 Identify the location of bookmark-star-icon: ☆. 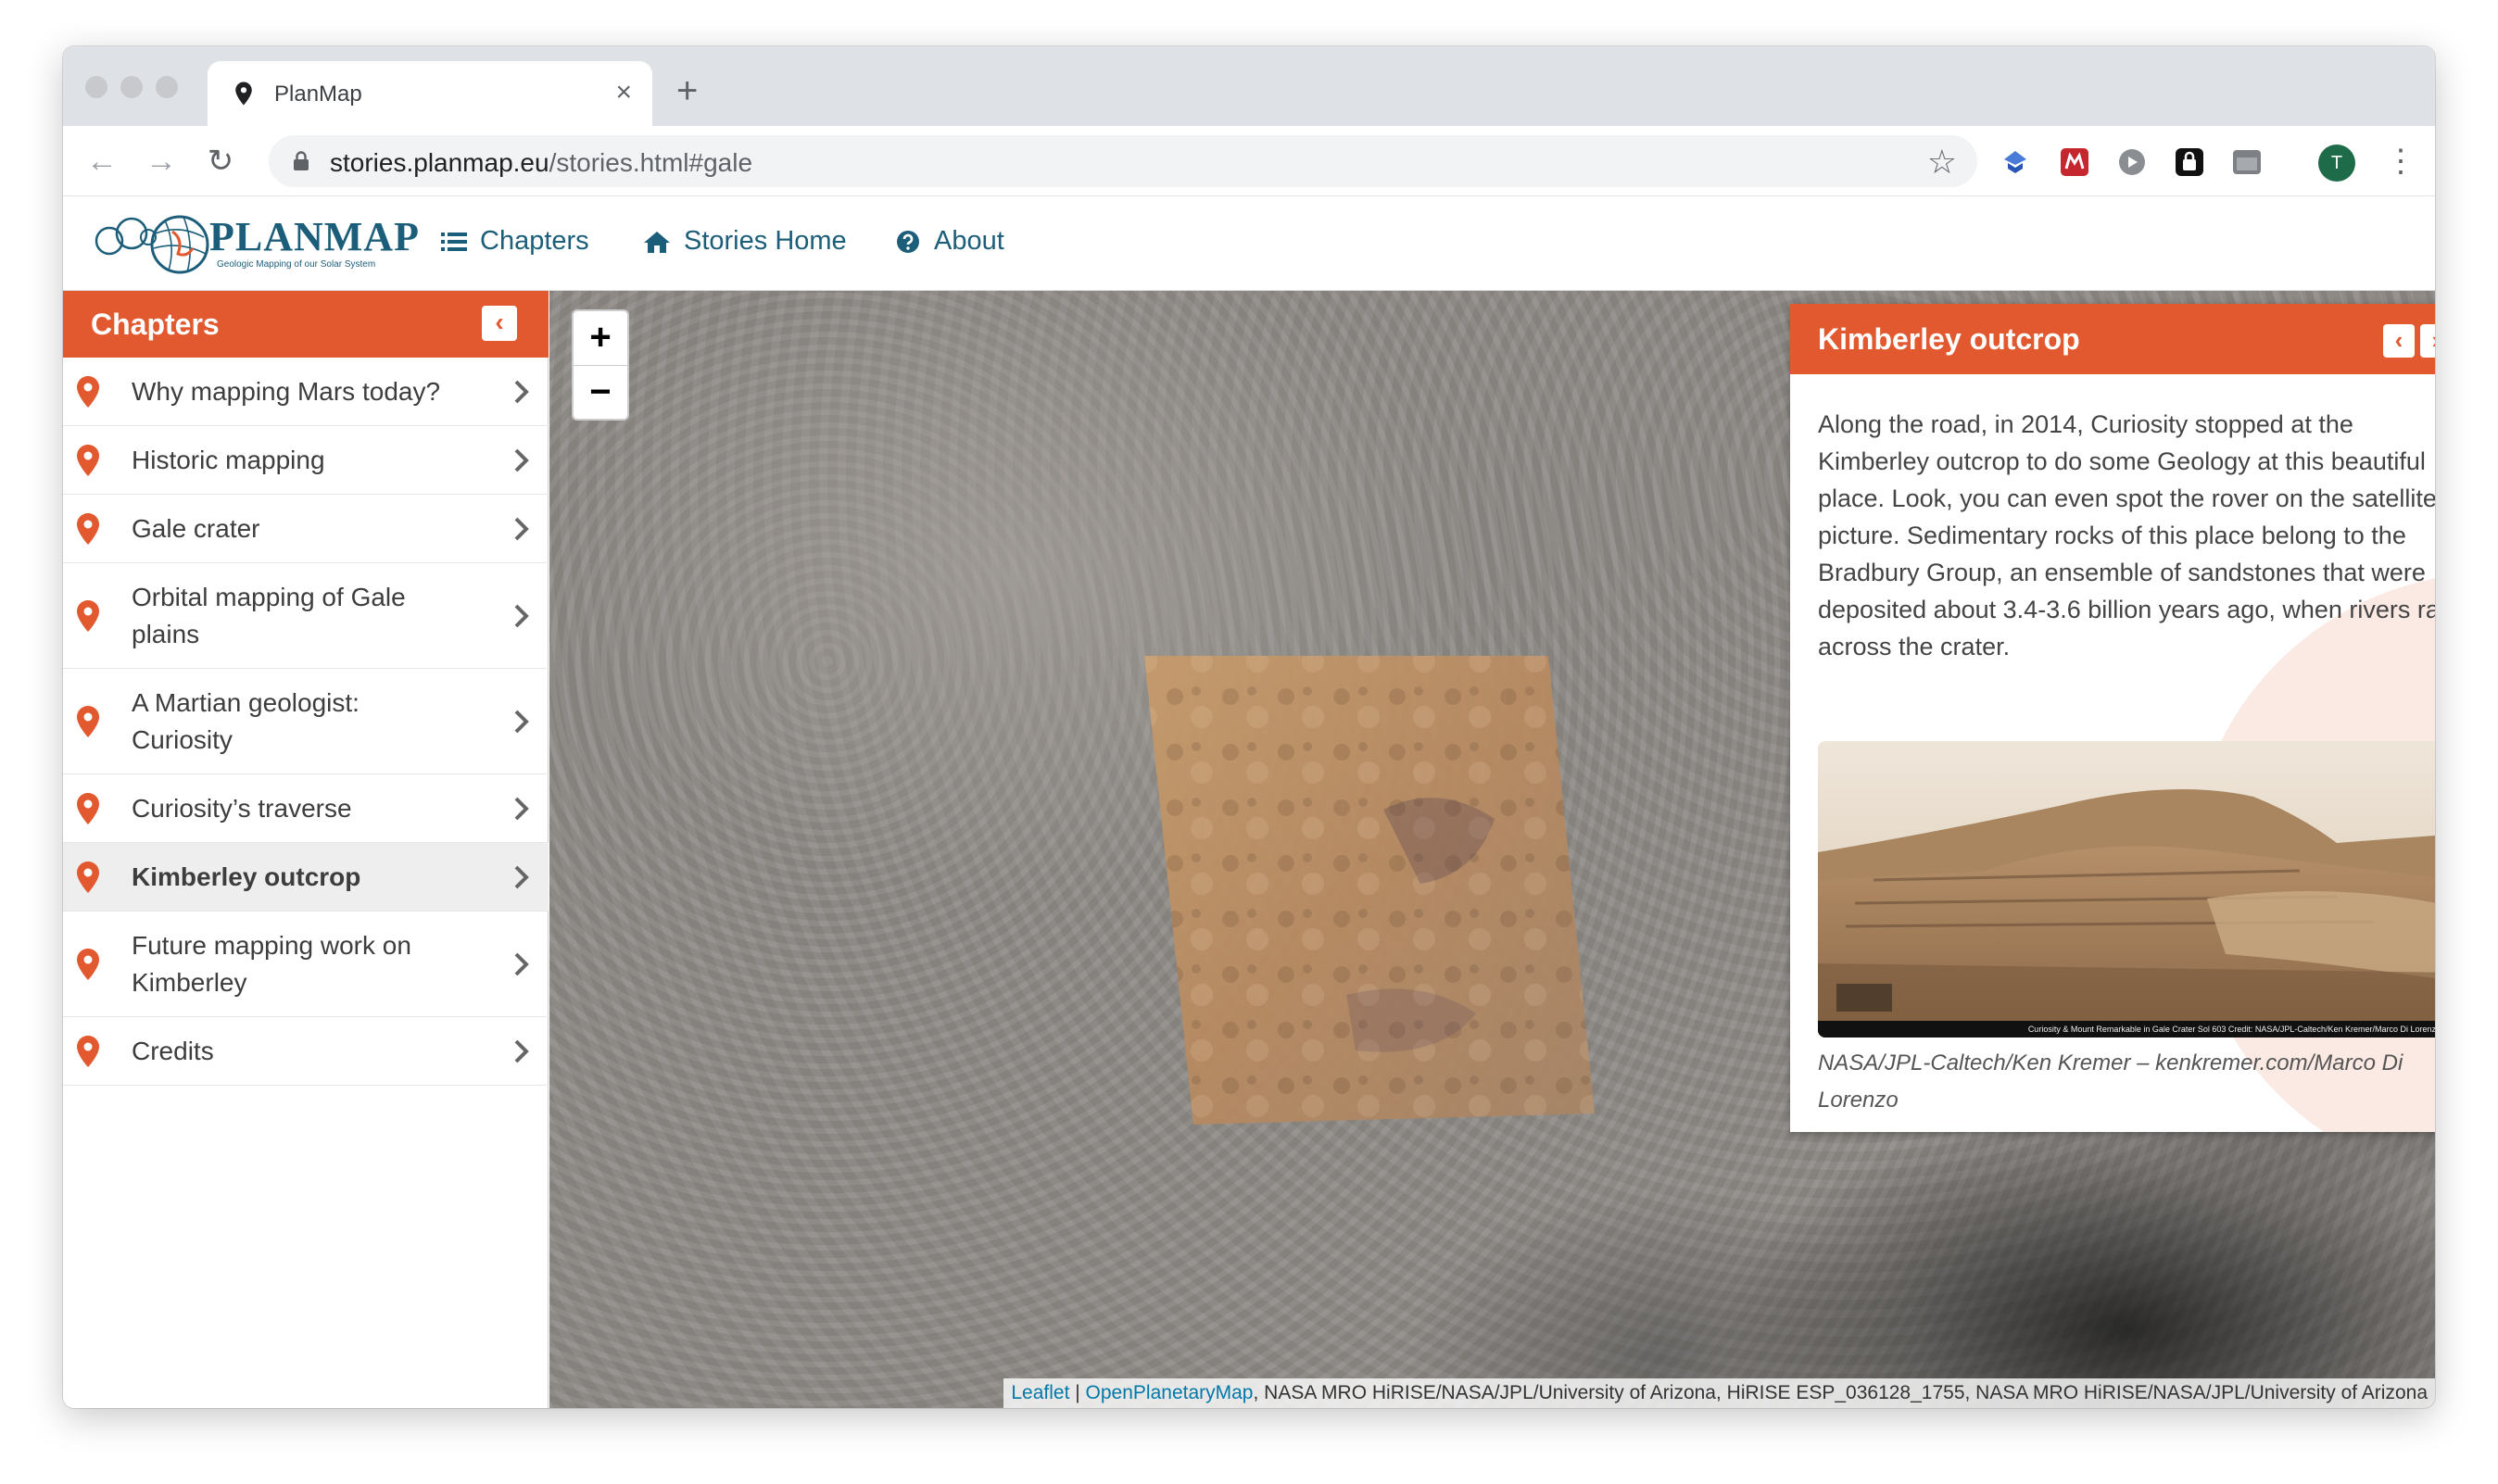
(1942, 162).